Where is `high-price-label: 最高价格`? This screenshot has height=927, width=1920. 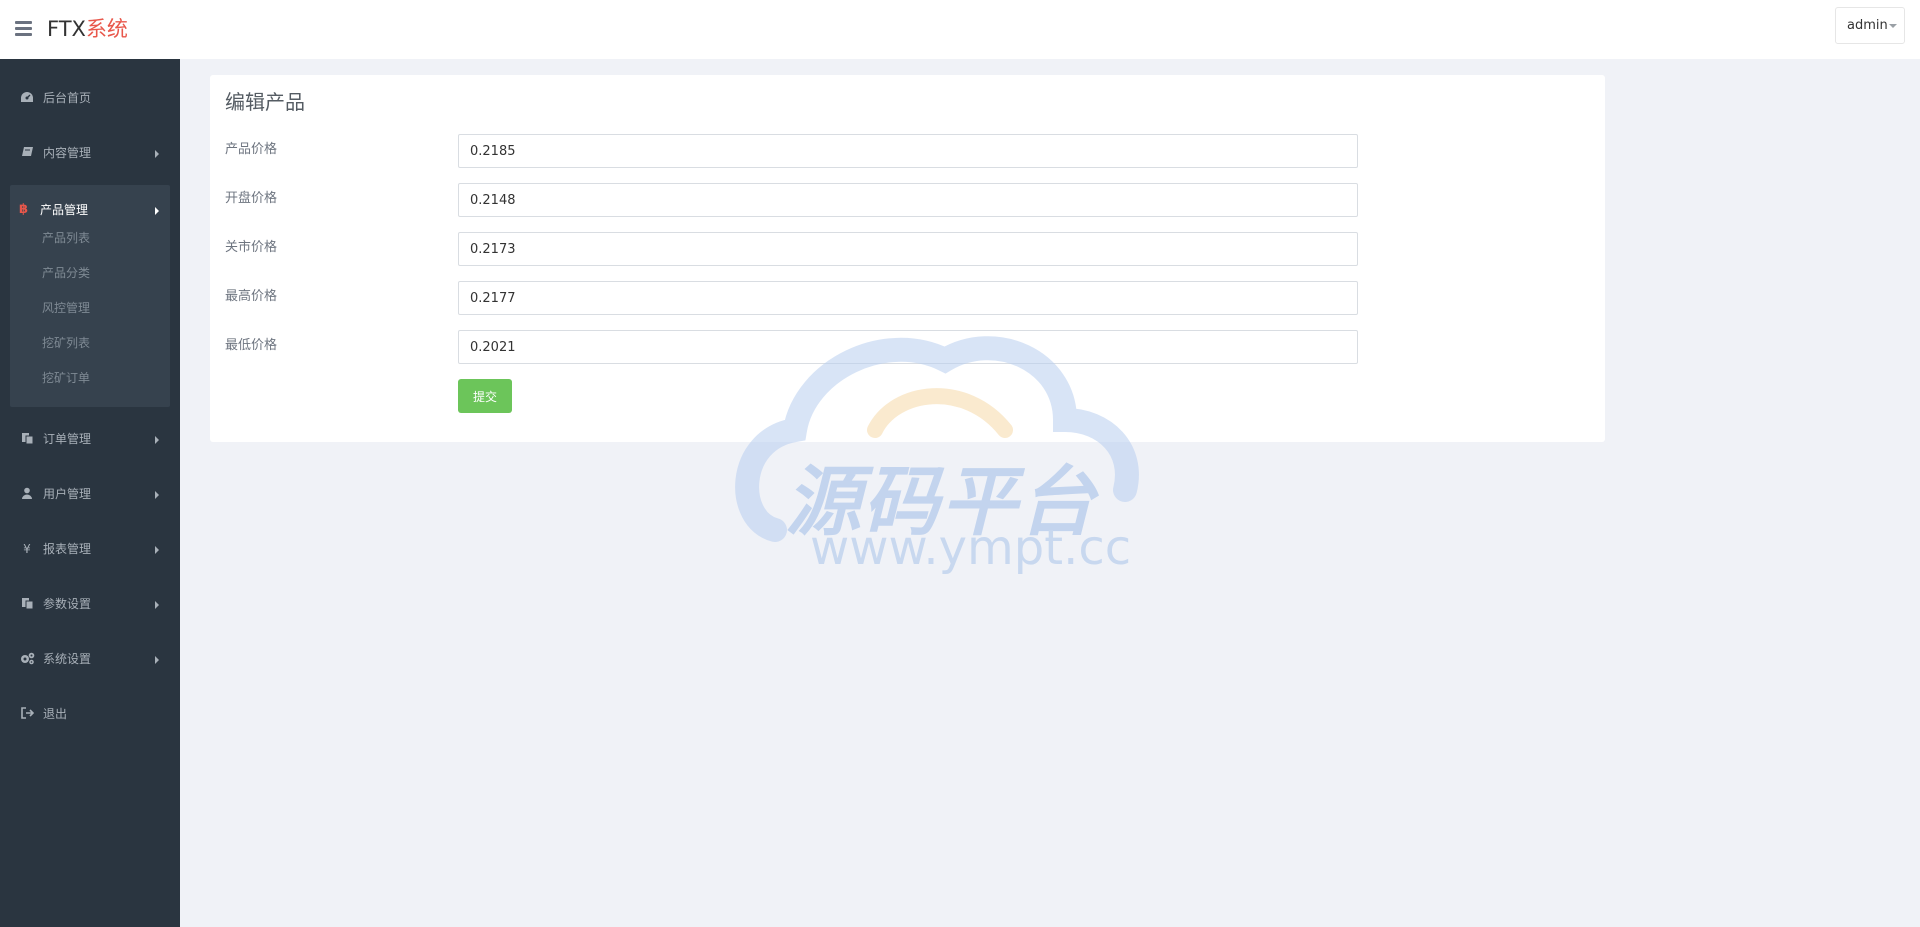 high-price-label: 最高价格 is located at coordinates (251, 296).